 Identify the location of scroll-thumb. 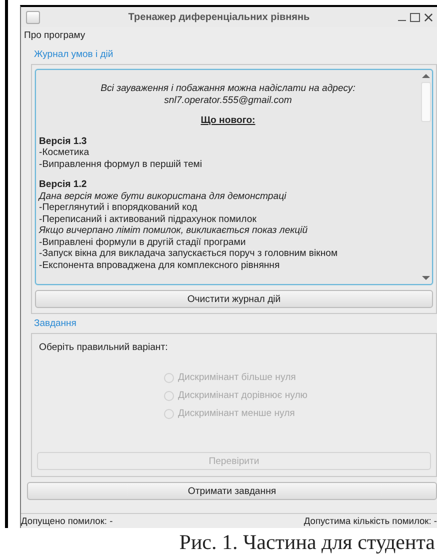
(426, 102).